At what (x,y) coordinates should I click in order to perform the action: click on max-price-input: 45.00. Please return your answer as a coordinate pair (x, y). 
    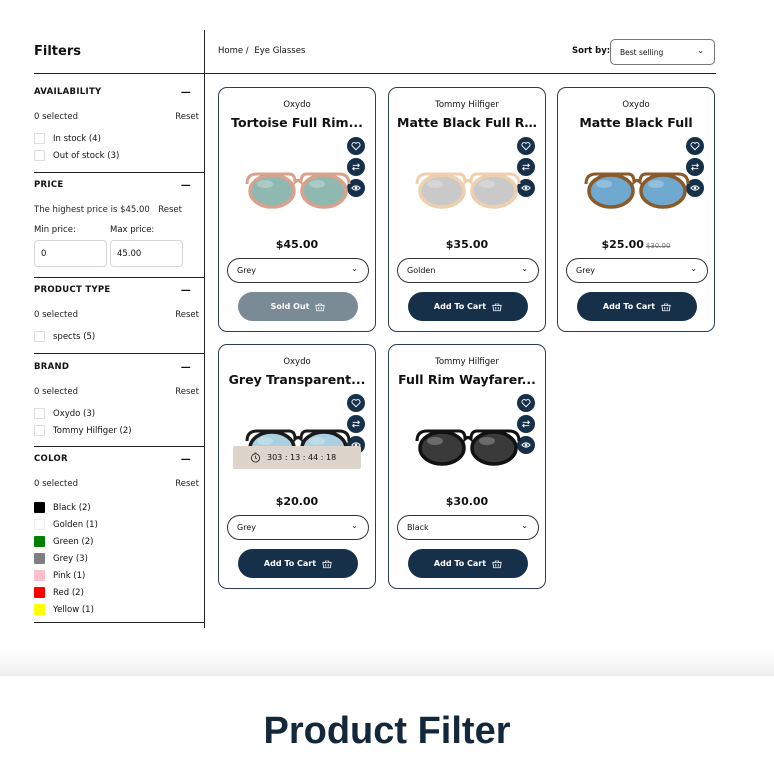
    Looking at the image, I should click on (146, 253).